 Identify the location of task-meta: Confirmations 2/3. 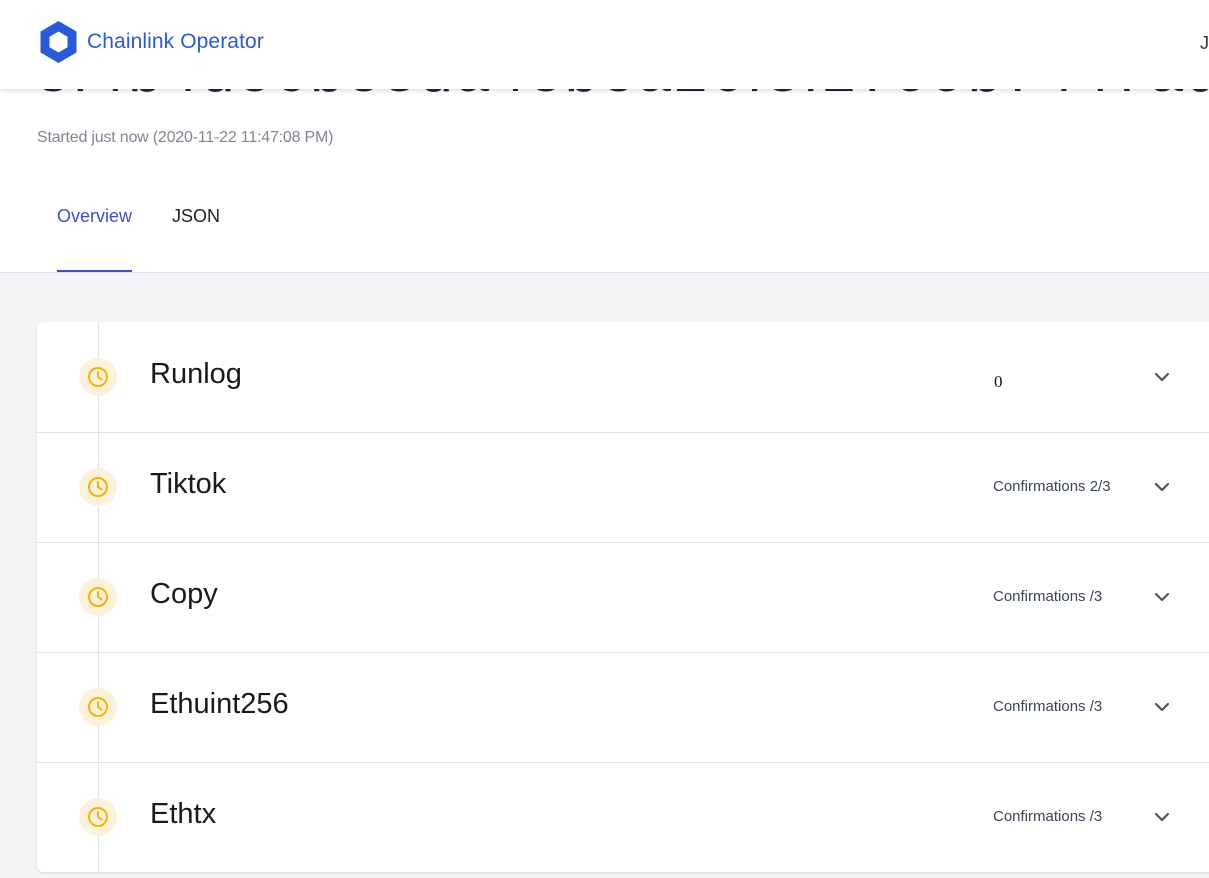
(1052, 486).